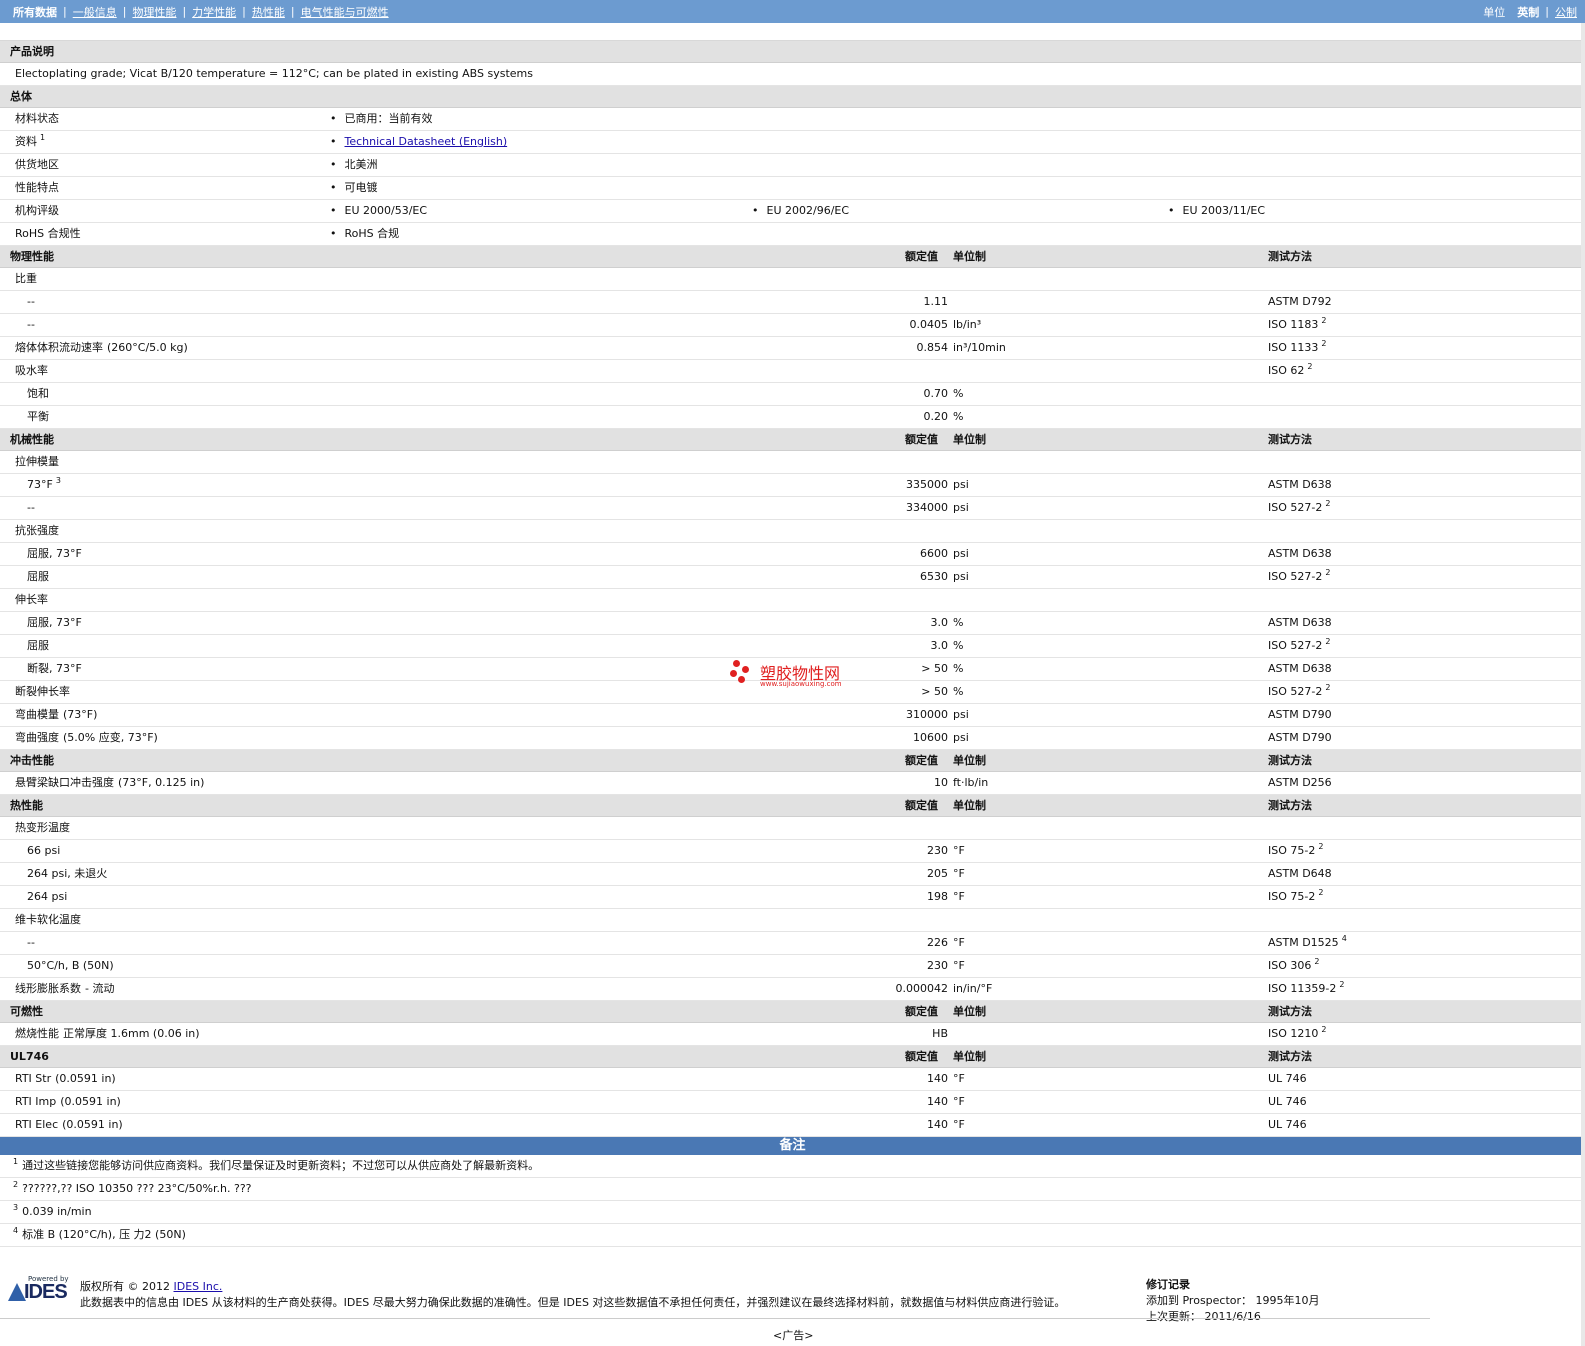 The width and height of the screenshot is (1585, 1346). I want to click on property-label: 50°C/h, B (50N), so click(70, 966).